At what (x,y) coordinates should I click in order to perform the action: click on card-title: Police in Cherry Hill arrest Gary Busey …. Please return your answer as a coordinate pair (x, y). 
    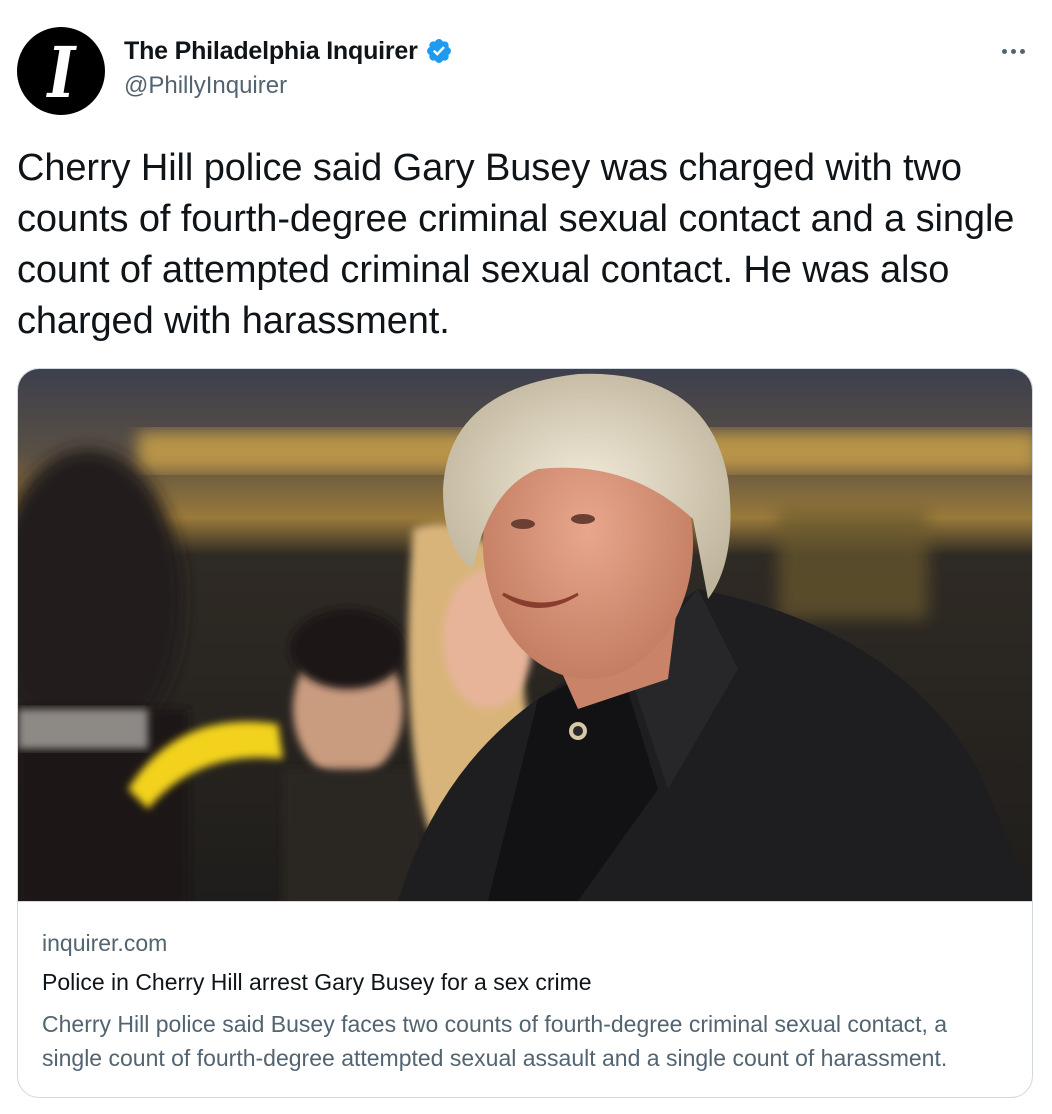
    Looking at the image, I should click on (525, 982).